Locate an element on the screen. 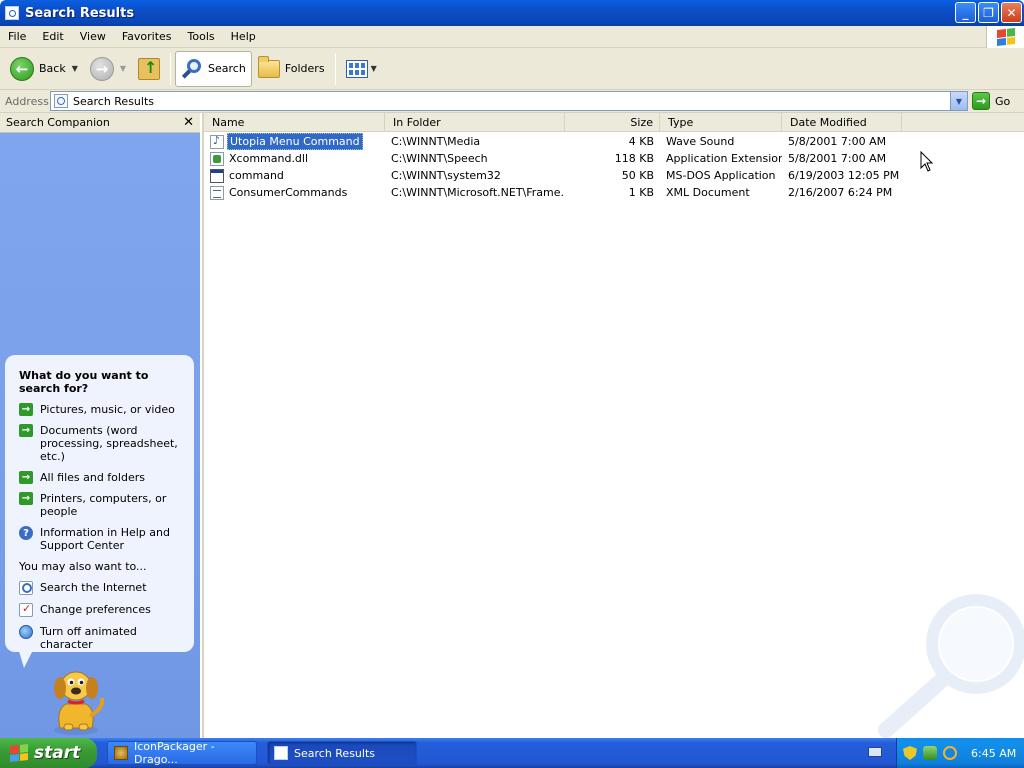 This screenshot has height=768, width=1024. cell-type: MS-DOS Application is located at coordinates (721, 175).